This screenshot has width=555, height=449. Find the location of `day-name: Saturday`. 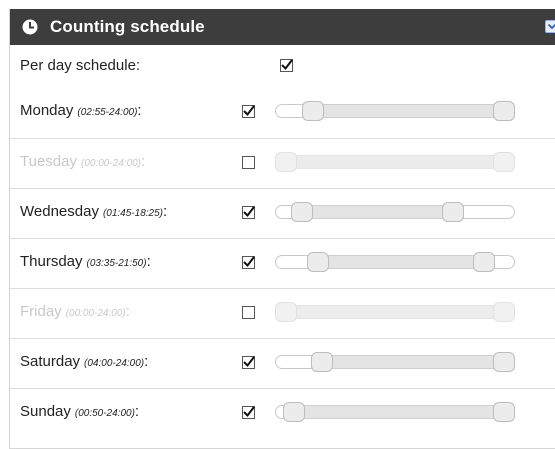

day-name: Saturday is located at coordinates (50, 361).